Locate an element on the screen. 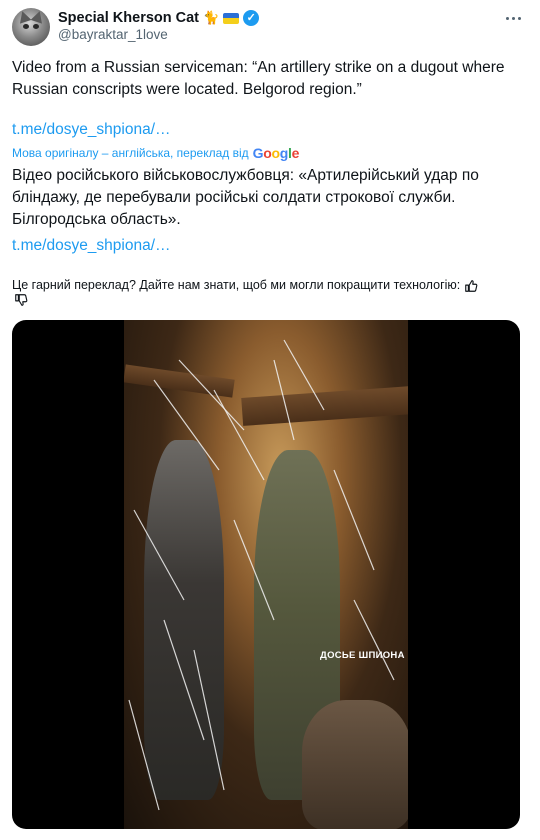 The height and width of the screenshot is (840, 540). thumbs-up-icon is located at coordinates (471, 286).